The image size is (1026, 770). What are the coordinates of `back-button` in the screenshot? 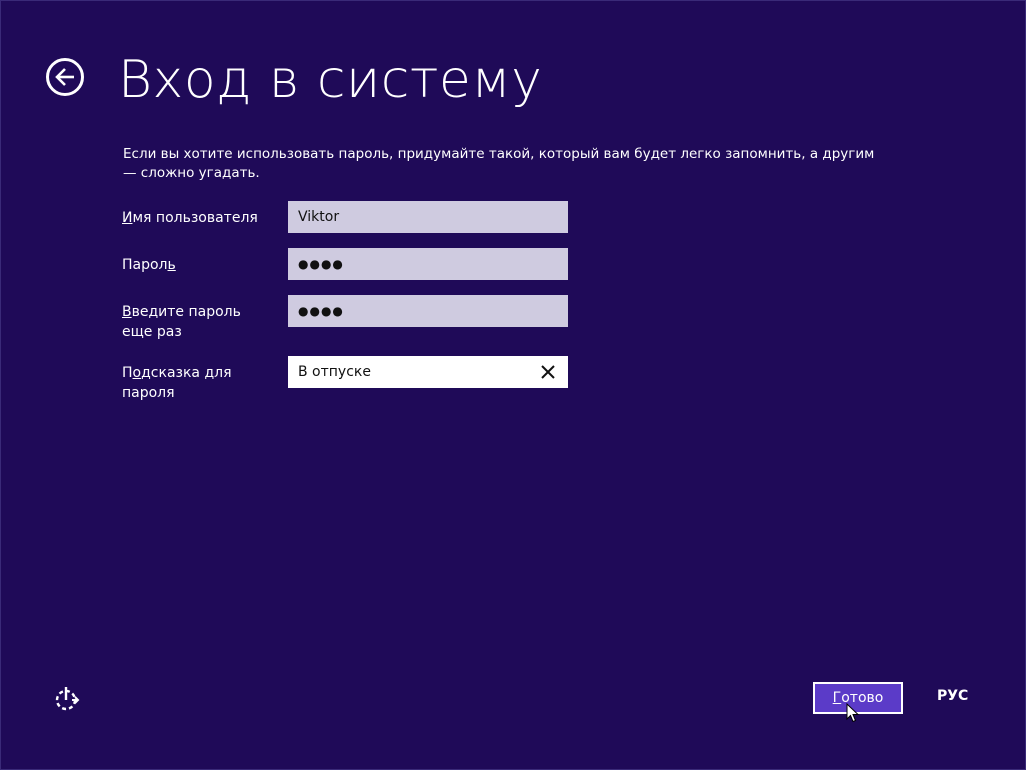 It's located at (65, 77).